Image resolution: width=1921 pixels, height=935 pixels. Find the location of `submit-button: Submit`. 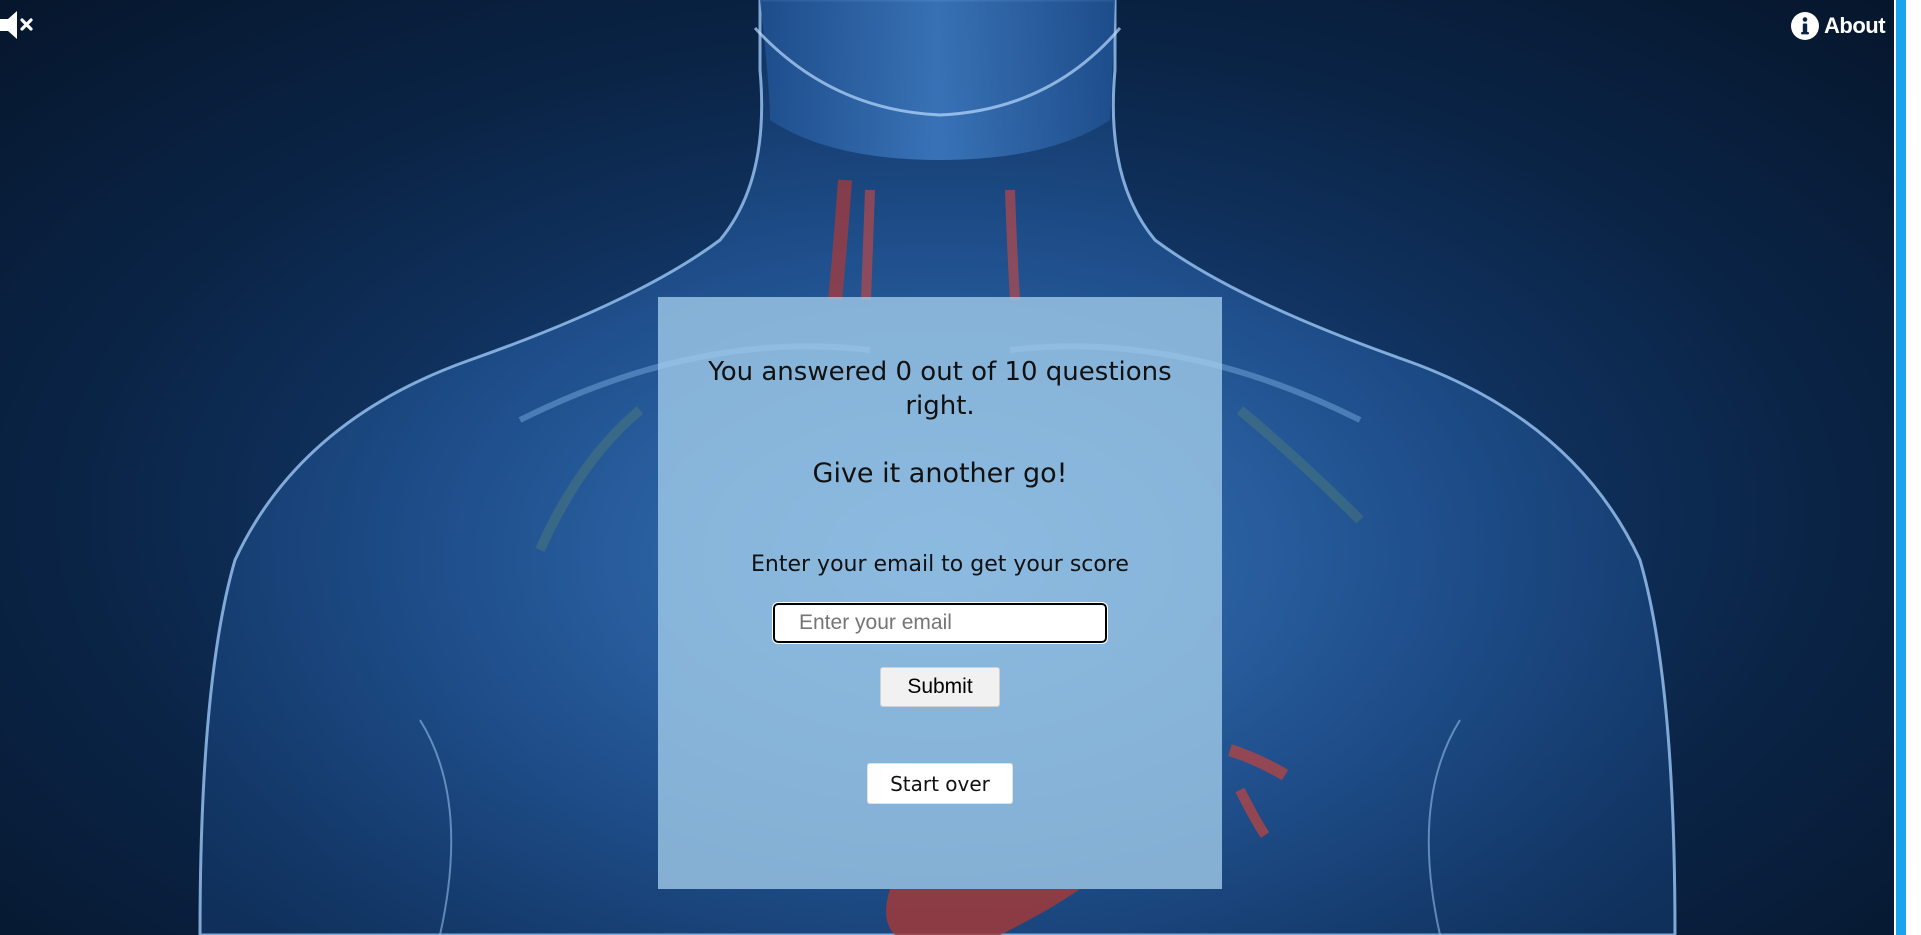

submit-button: Submit is located at coordinates (940, 687).